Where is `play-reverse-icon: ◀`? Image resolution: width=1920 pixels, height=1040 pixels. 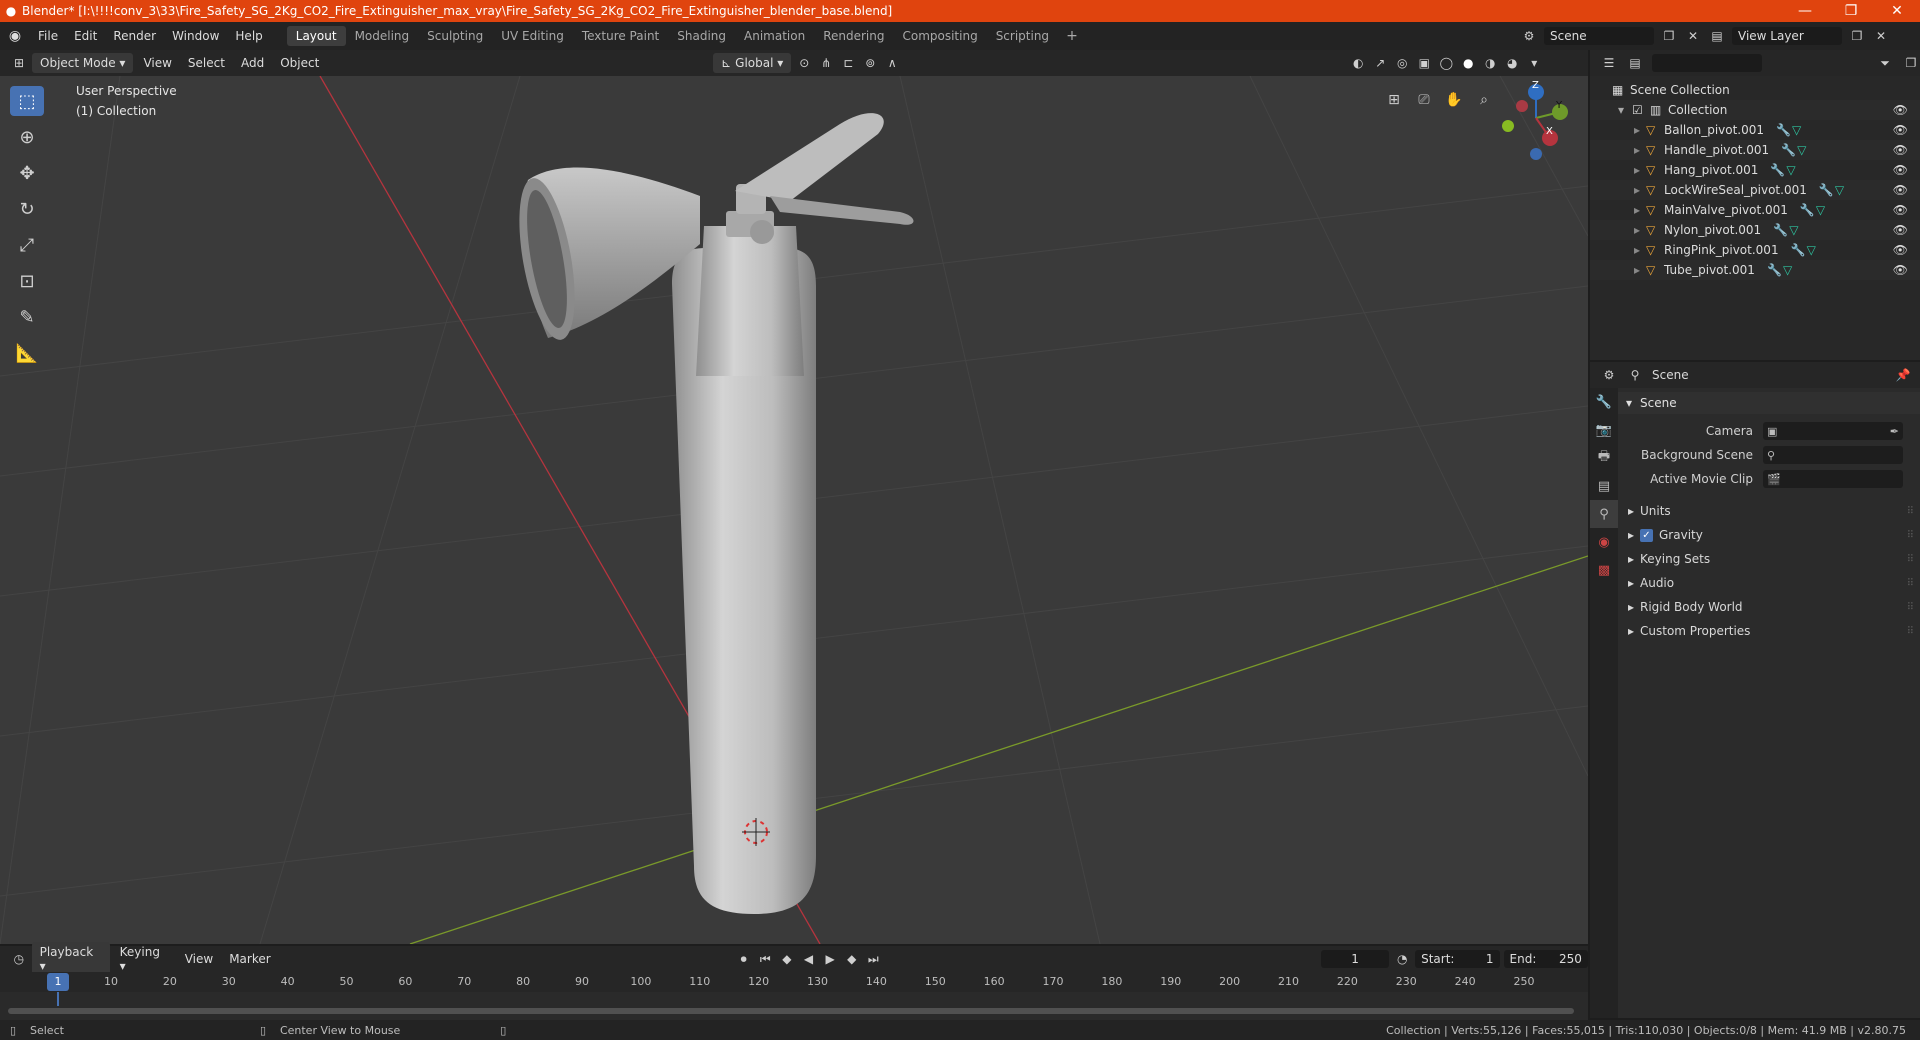 play-reverse-icon: ◀ is located at coordinates (809, 959).